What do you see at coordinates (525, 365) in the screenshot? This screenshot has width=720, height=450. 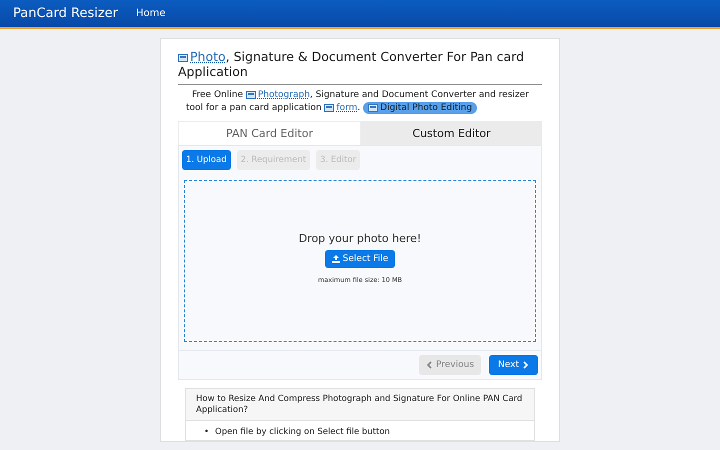 I see `chevron-right-icon` at bounding box center [525, 365].